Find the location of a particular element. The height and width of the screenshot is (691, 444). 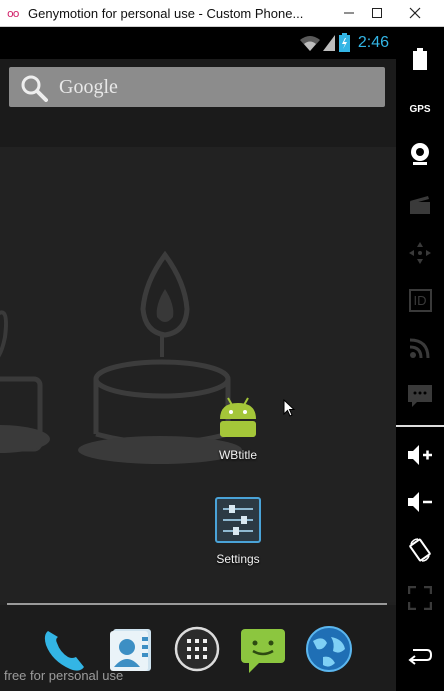

sms-widget-button is located at coordinates (420, 396).